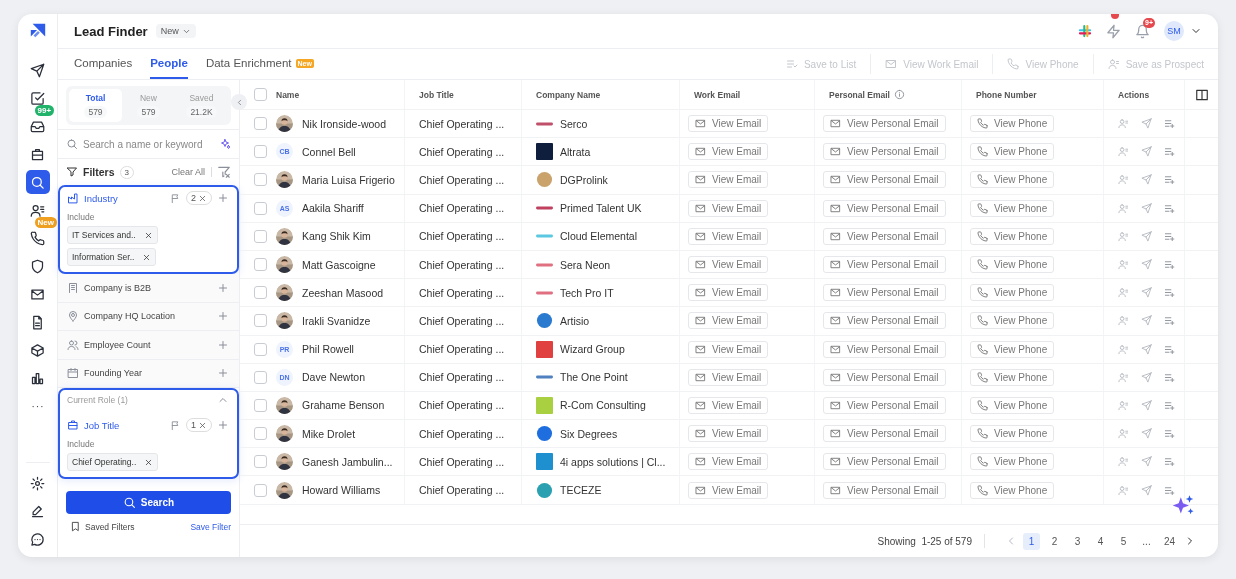 The height and width of the screenshot is (579, 1236). What do you see at coordinates (191, 172) in the screenshot?
I see `clear-all-button: Clear All` at bounding box center [191, 172].